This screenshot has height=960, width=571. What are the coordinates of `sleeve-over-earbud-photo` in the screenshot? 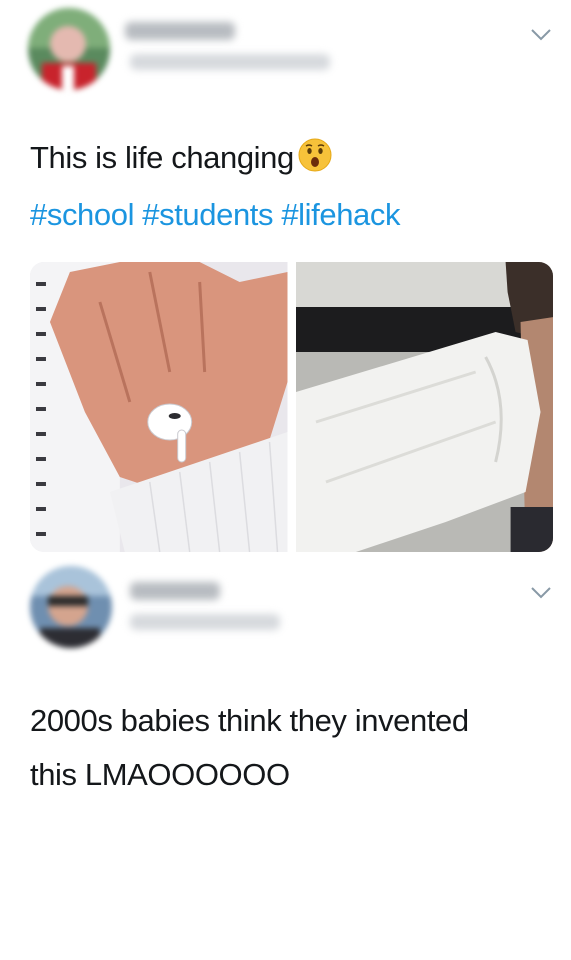 It's located at (424, 407).